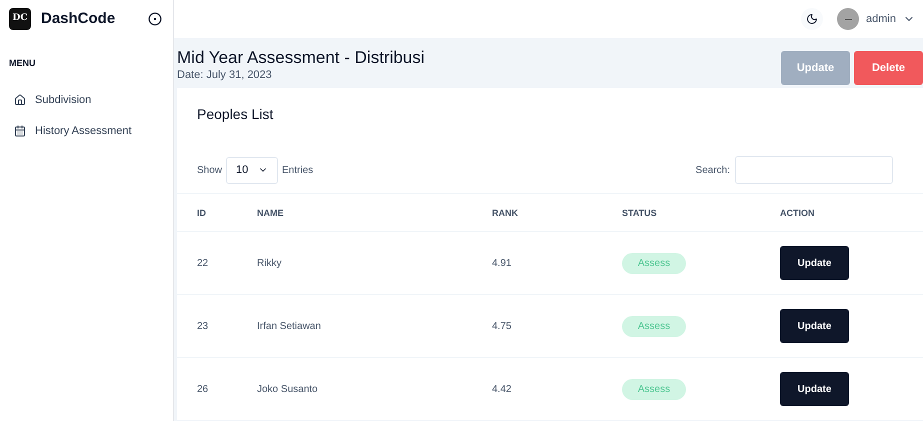  Describe the element at coordinates (202, 389) in the screenshot. I see `table-cell: 26` at that location.